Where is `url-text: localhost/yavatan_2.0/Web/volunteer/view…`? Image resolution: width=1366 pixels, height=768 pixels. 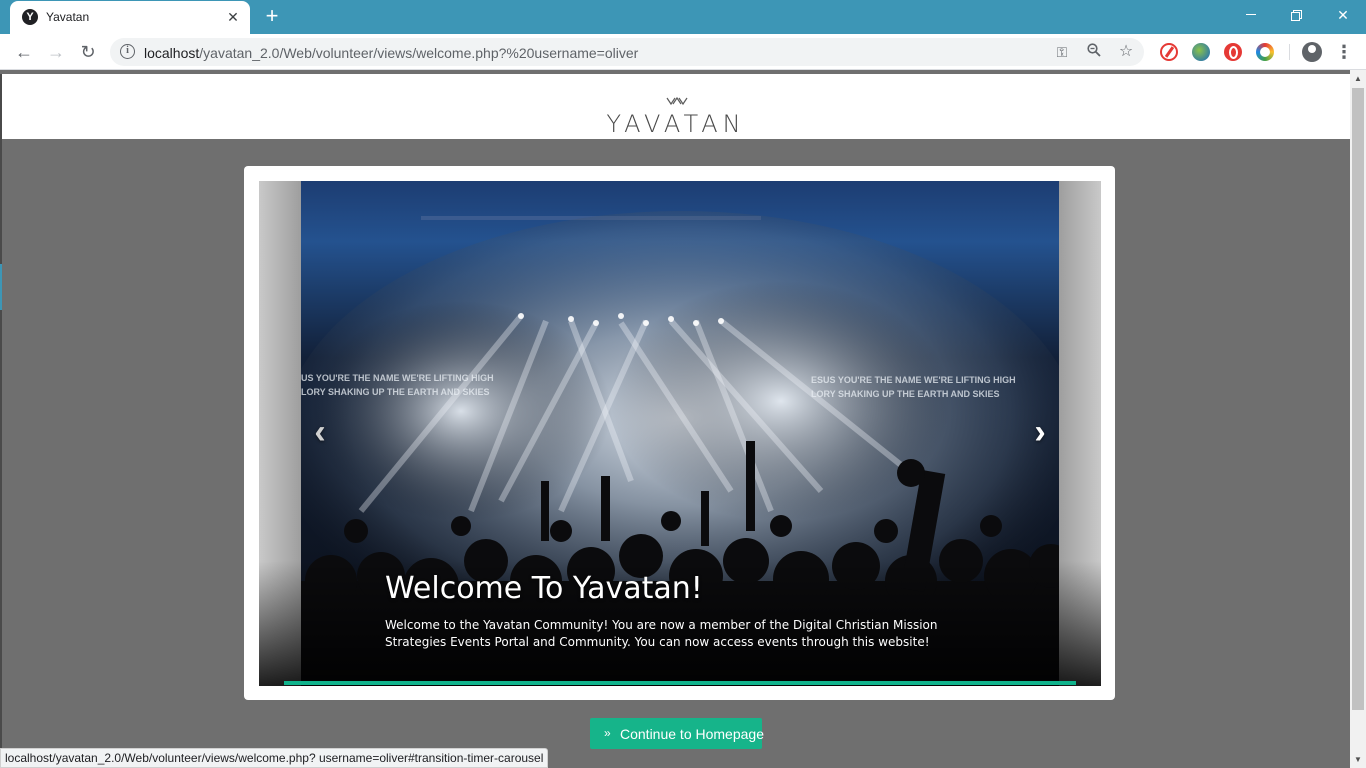
url-text: localhost/yavatan_2.0/Web/volunteer/view… is located at coordinates (391, 53).